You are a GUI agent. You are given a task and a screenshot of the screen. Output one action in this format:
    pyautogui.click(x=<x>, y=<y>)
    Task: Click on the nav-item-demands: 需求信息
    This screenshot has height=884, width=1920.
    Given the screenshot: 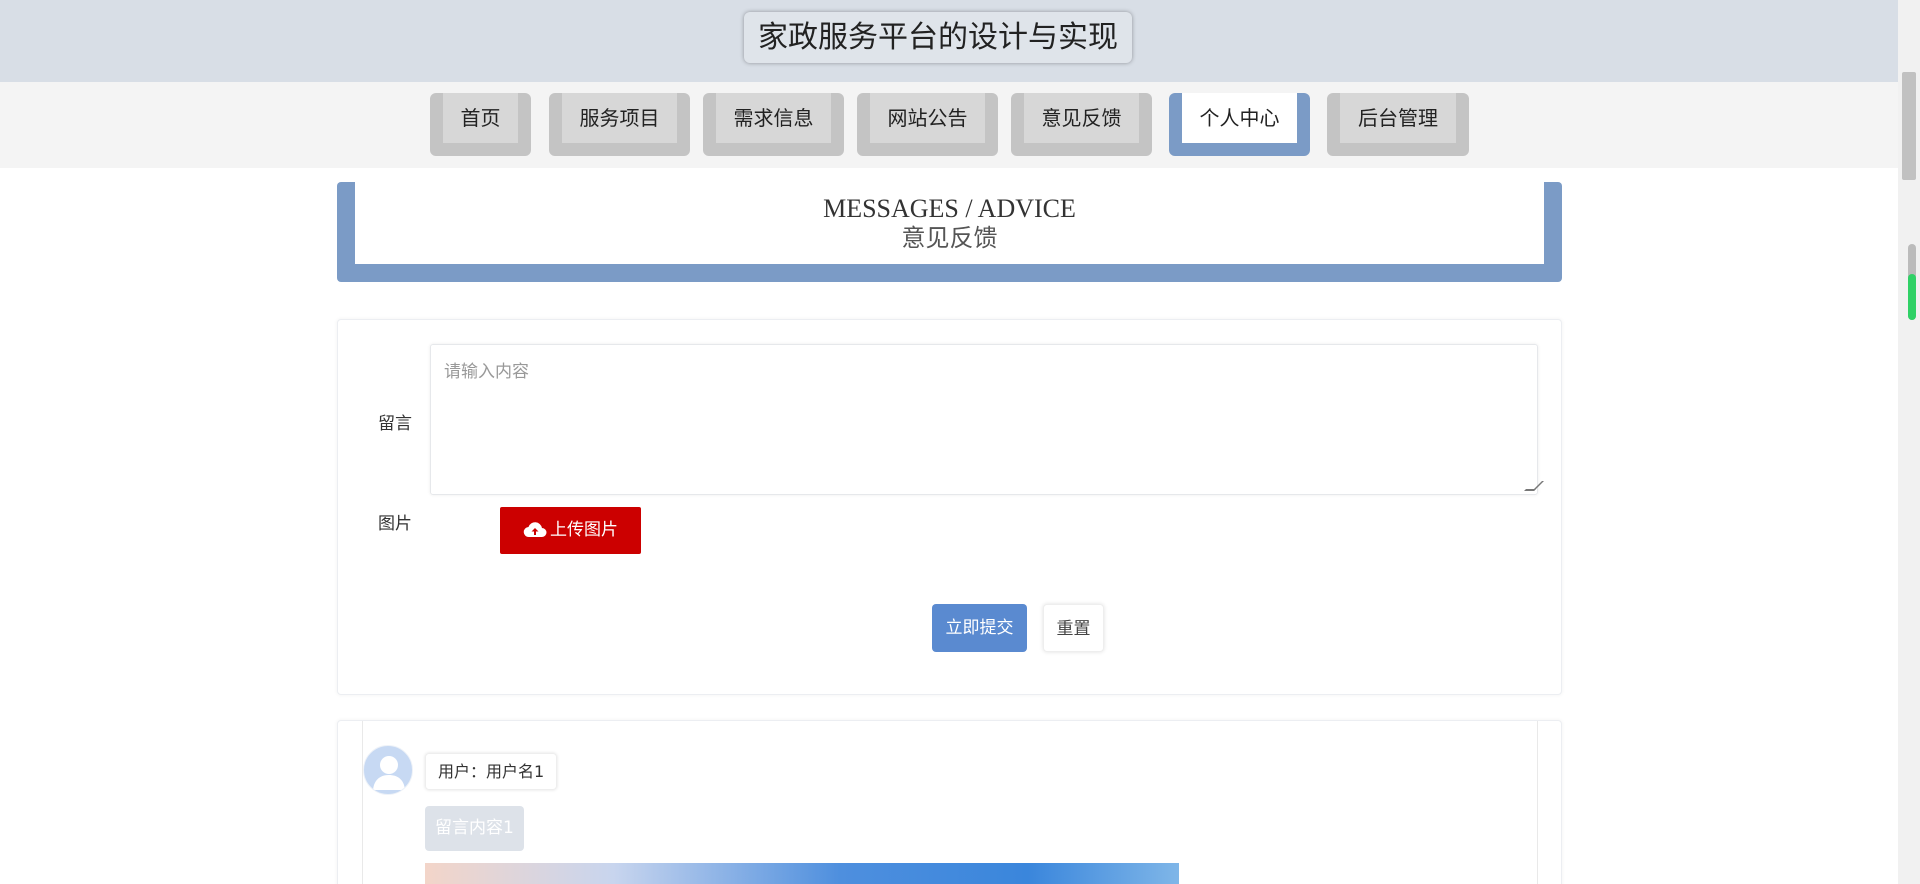 What is the action you would take?
    pyautogui.click(x=773, y=124)
    